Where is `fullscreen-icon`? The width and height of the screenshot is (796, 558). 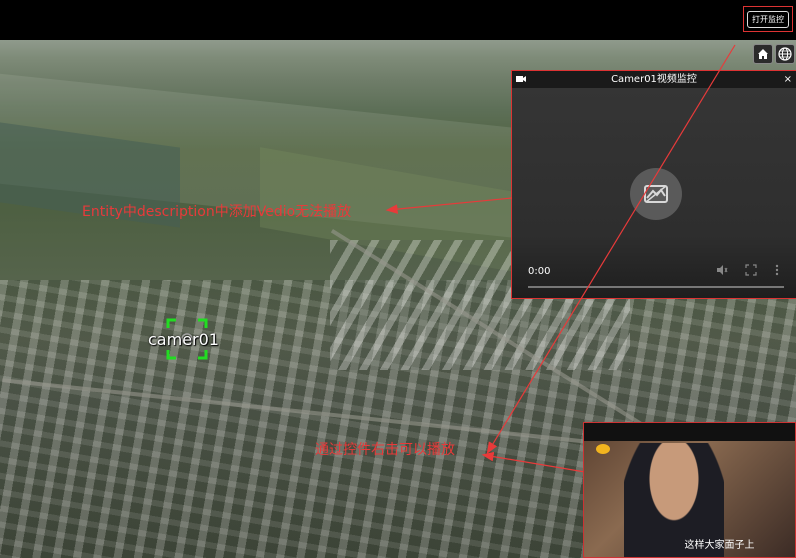 fullscreen-icon is located at coordinates (751, 270).